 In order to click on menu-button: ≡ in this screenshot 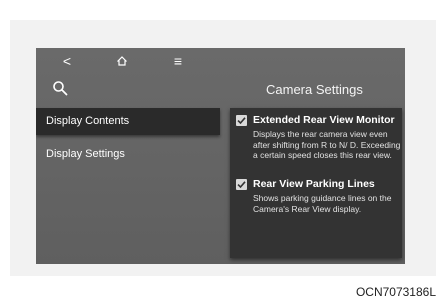, I will do `click(178, 61)`.